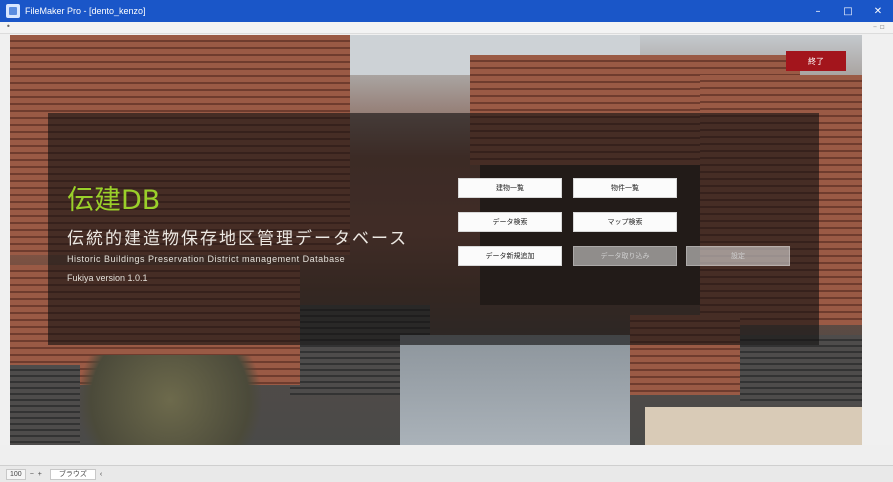 The width and height of the screenshot is (893, 482). Describe the element at coordinates (107, 278) in the screenshot. I see `app-version: Fukiya version 1.0.1` at that location.